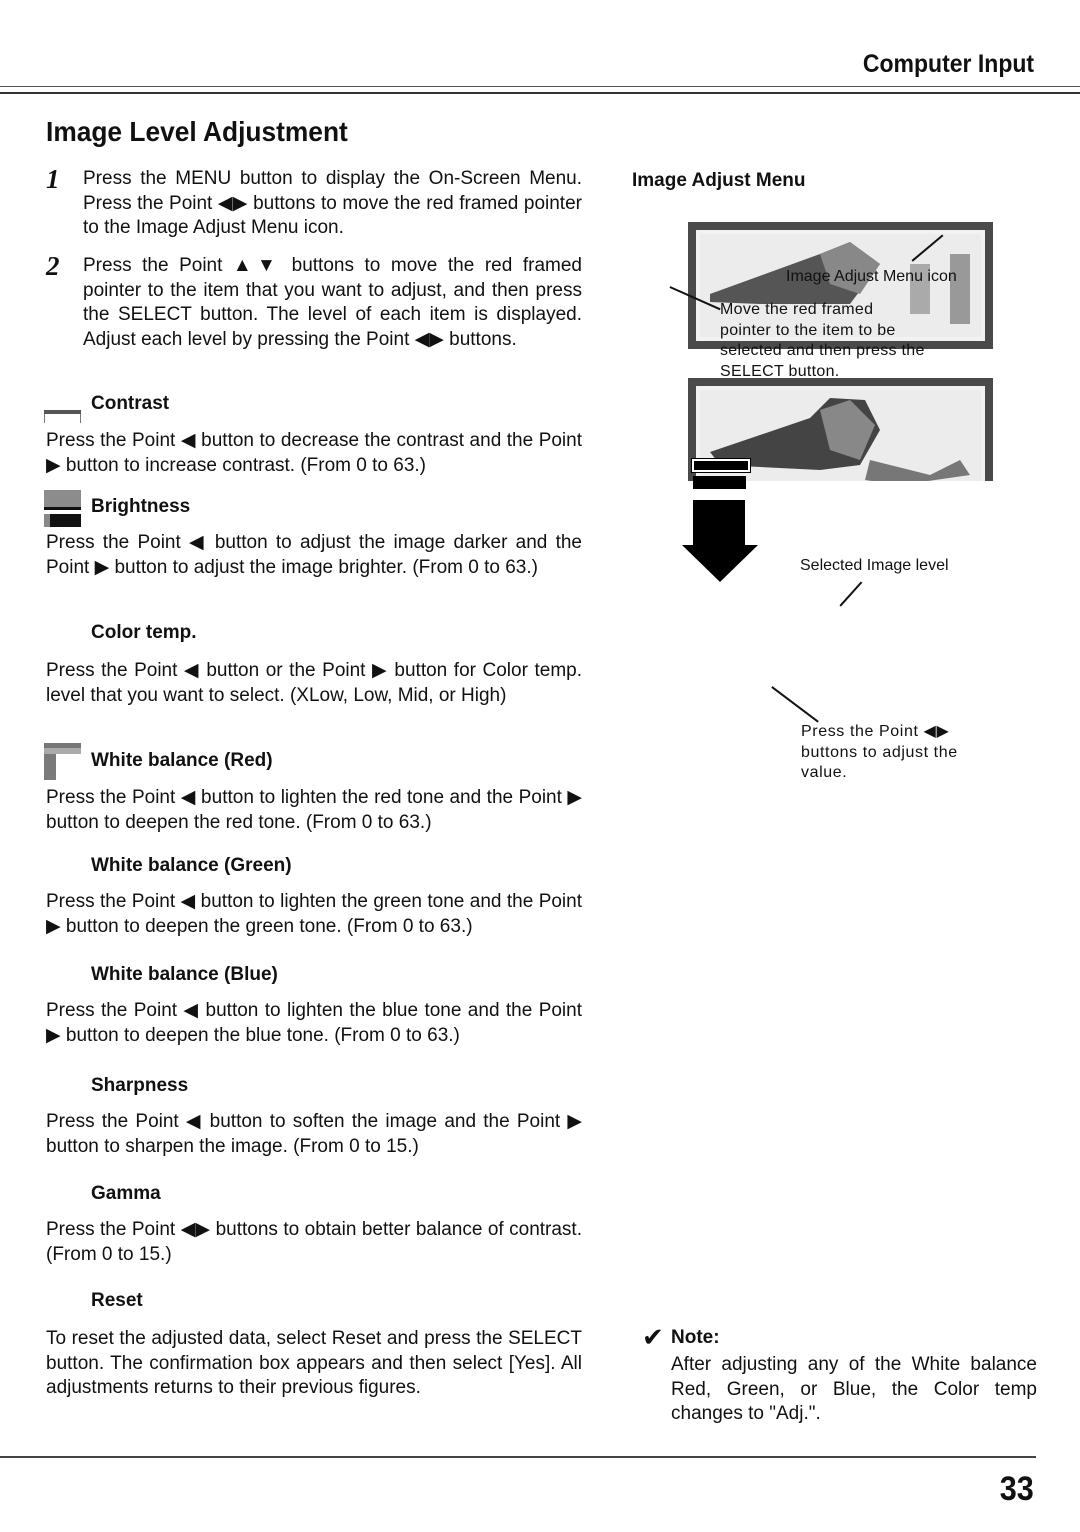 This screenshot has width=1080, height=1532. Describe the element at coordinates (518, 1457) in the screenshot. I see `footer-rule` at that location.